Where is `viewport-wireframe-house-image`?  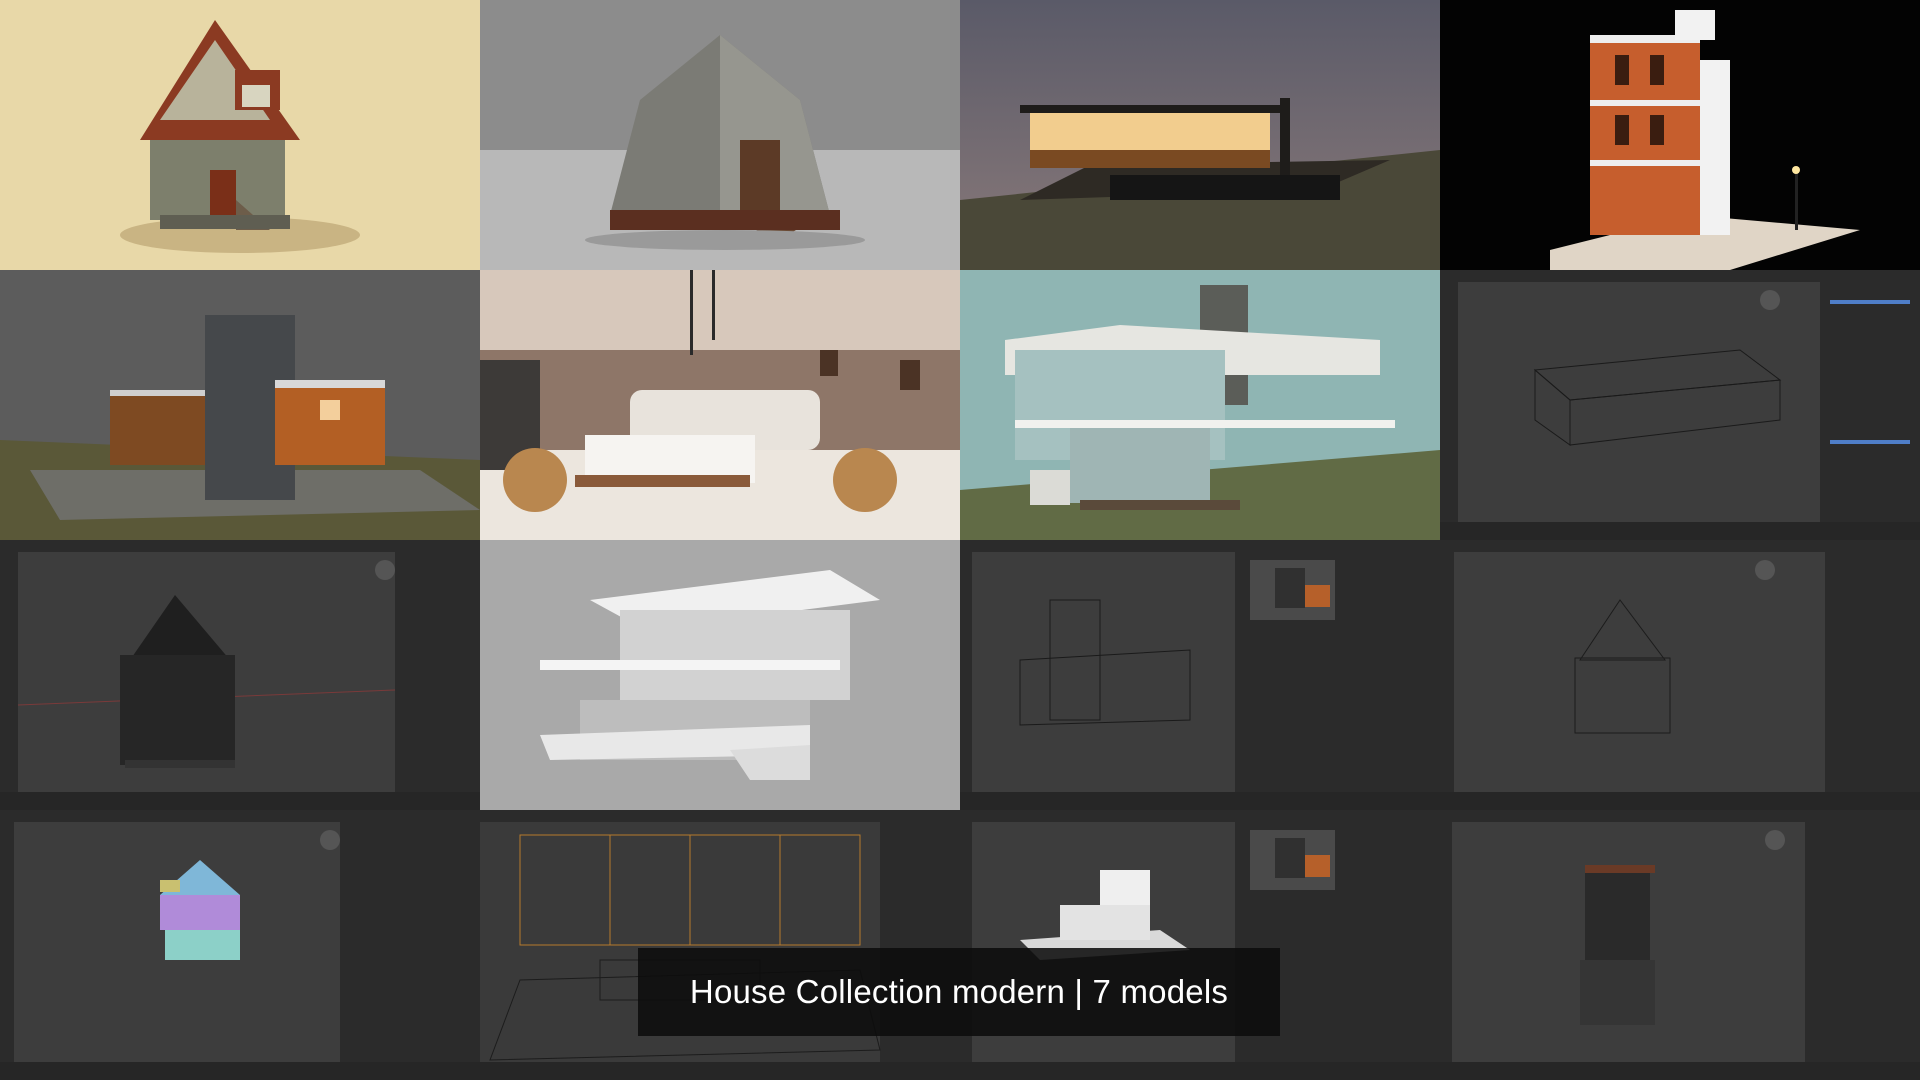 viewport-wireframe-house-image is located at coordinates (1680, 405).